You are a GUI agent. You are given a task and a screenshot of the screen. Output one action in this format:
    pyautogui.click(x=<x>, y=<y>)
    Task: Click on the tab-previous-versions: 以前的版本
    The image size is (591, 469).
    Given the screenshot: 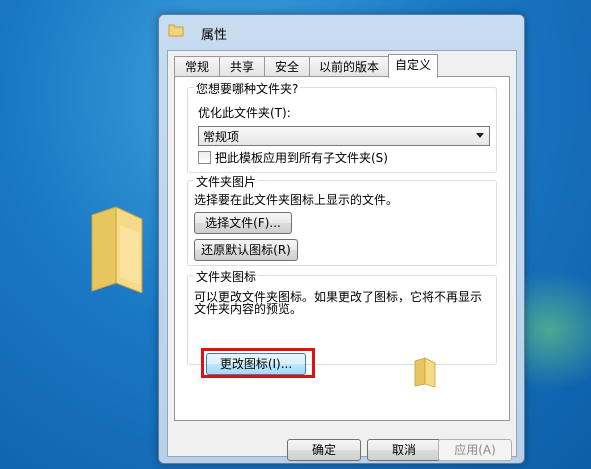 What is the action you would take?
    pyautogui.click(x=349, y=66)
    